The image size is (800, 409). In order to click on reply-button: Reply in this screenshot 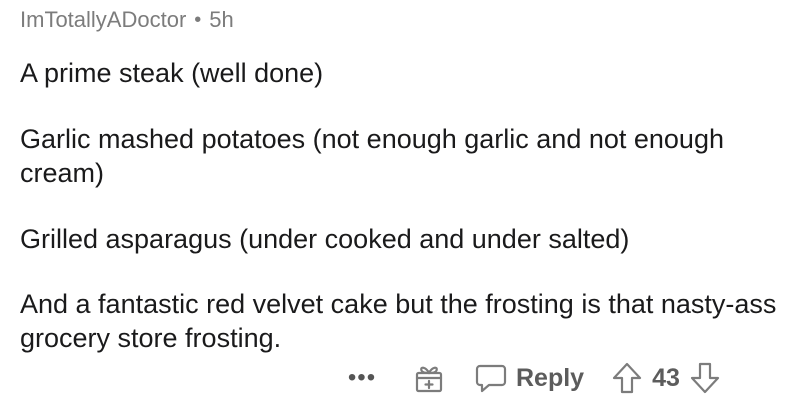, I will do `click(529, 378)`.